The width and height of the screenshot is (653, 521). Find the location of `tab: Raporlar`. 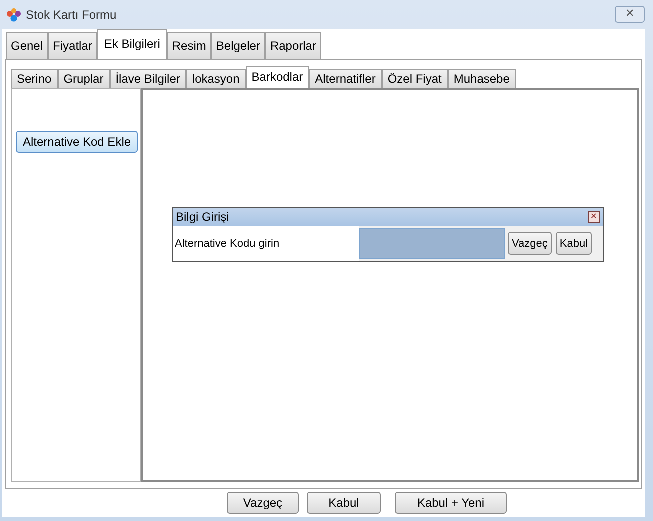

tab: Raporlar is located at coordinates (293, 45).